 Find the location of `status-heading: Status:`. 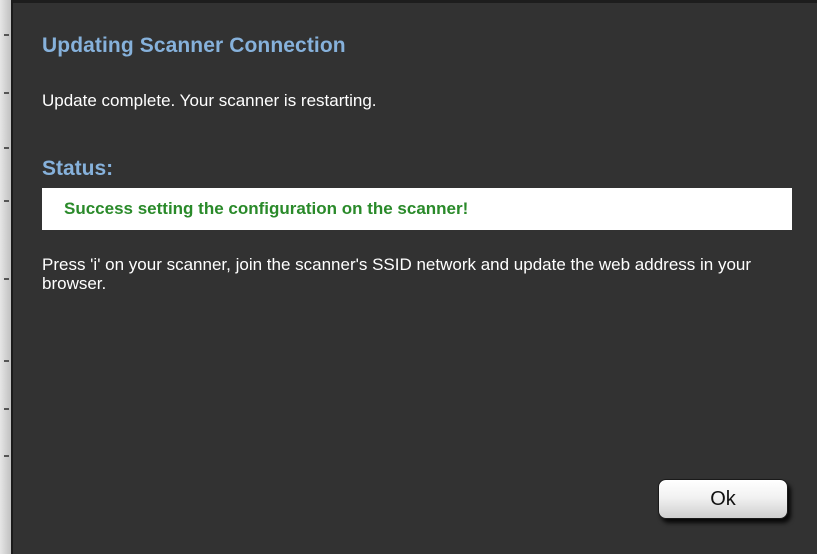

status-heading: Status: is located at coordinates (78, 168).